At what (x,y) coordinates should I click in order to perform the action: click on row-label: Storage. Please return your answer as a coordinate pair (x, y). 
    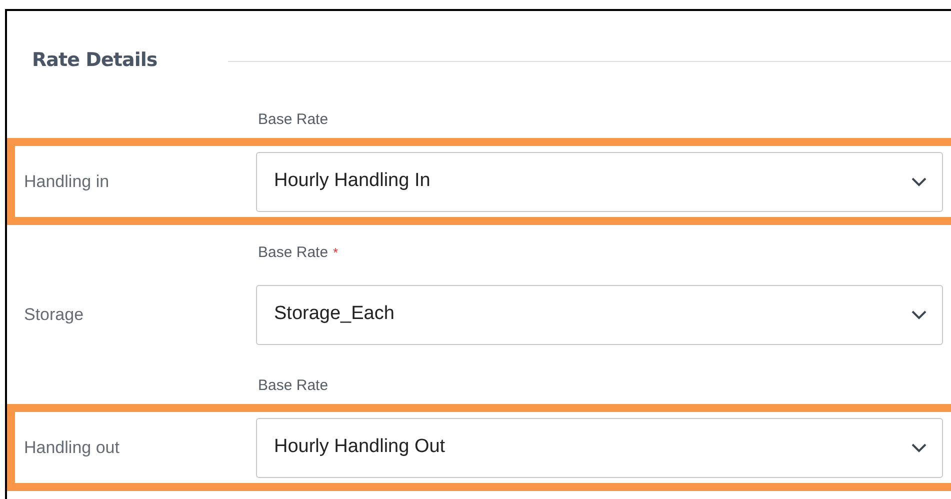
    Looking at the image, I should click on (54, 314).